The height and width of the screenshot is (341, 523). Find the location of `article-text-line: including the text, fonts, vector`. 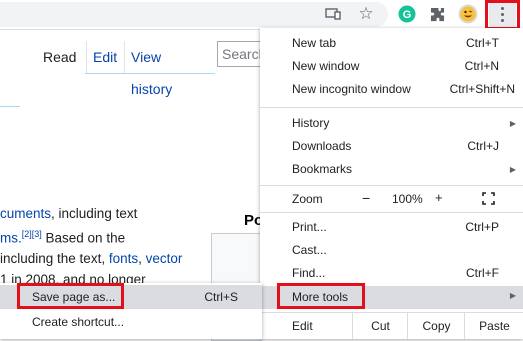

article-text-line: including the text, fonts, vector is located at coordinates (91, 258).